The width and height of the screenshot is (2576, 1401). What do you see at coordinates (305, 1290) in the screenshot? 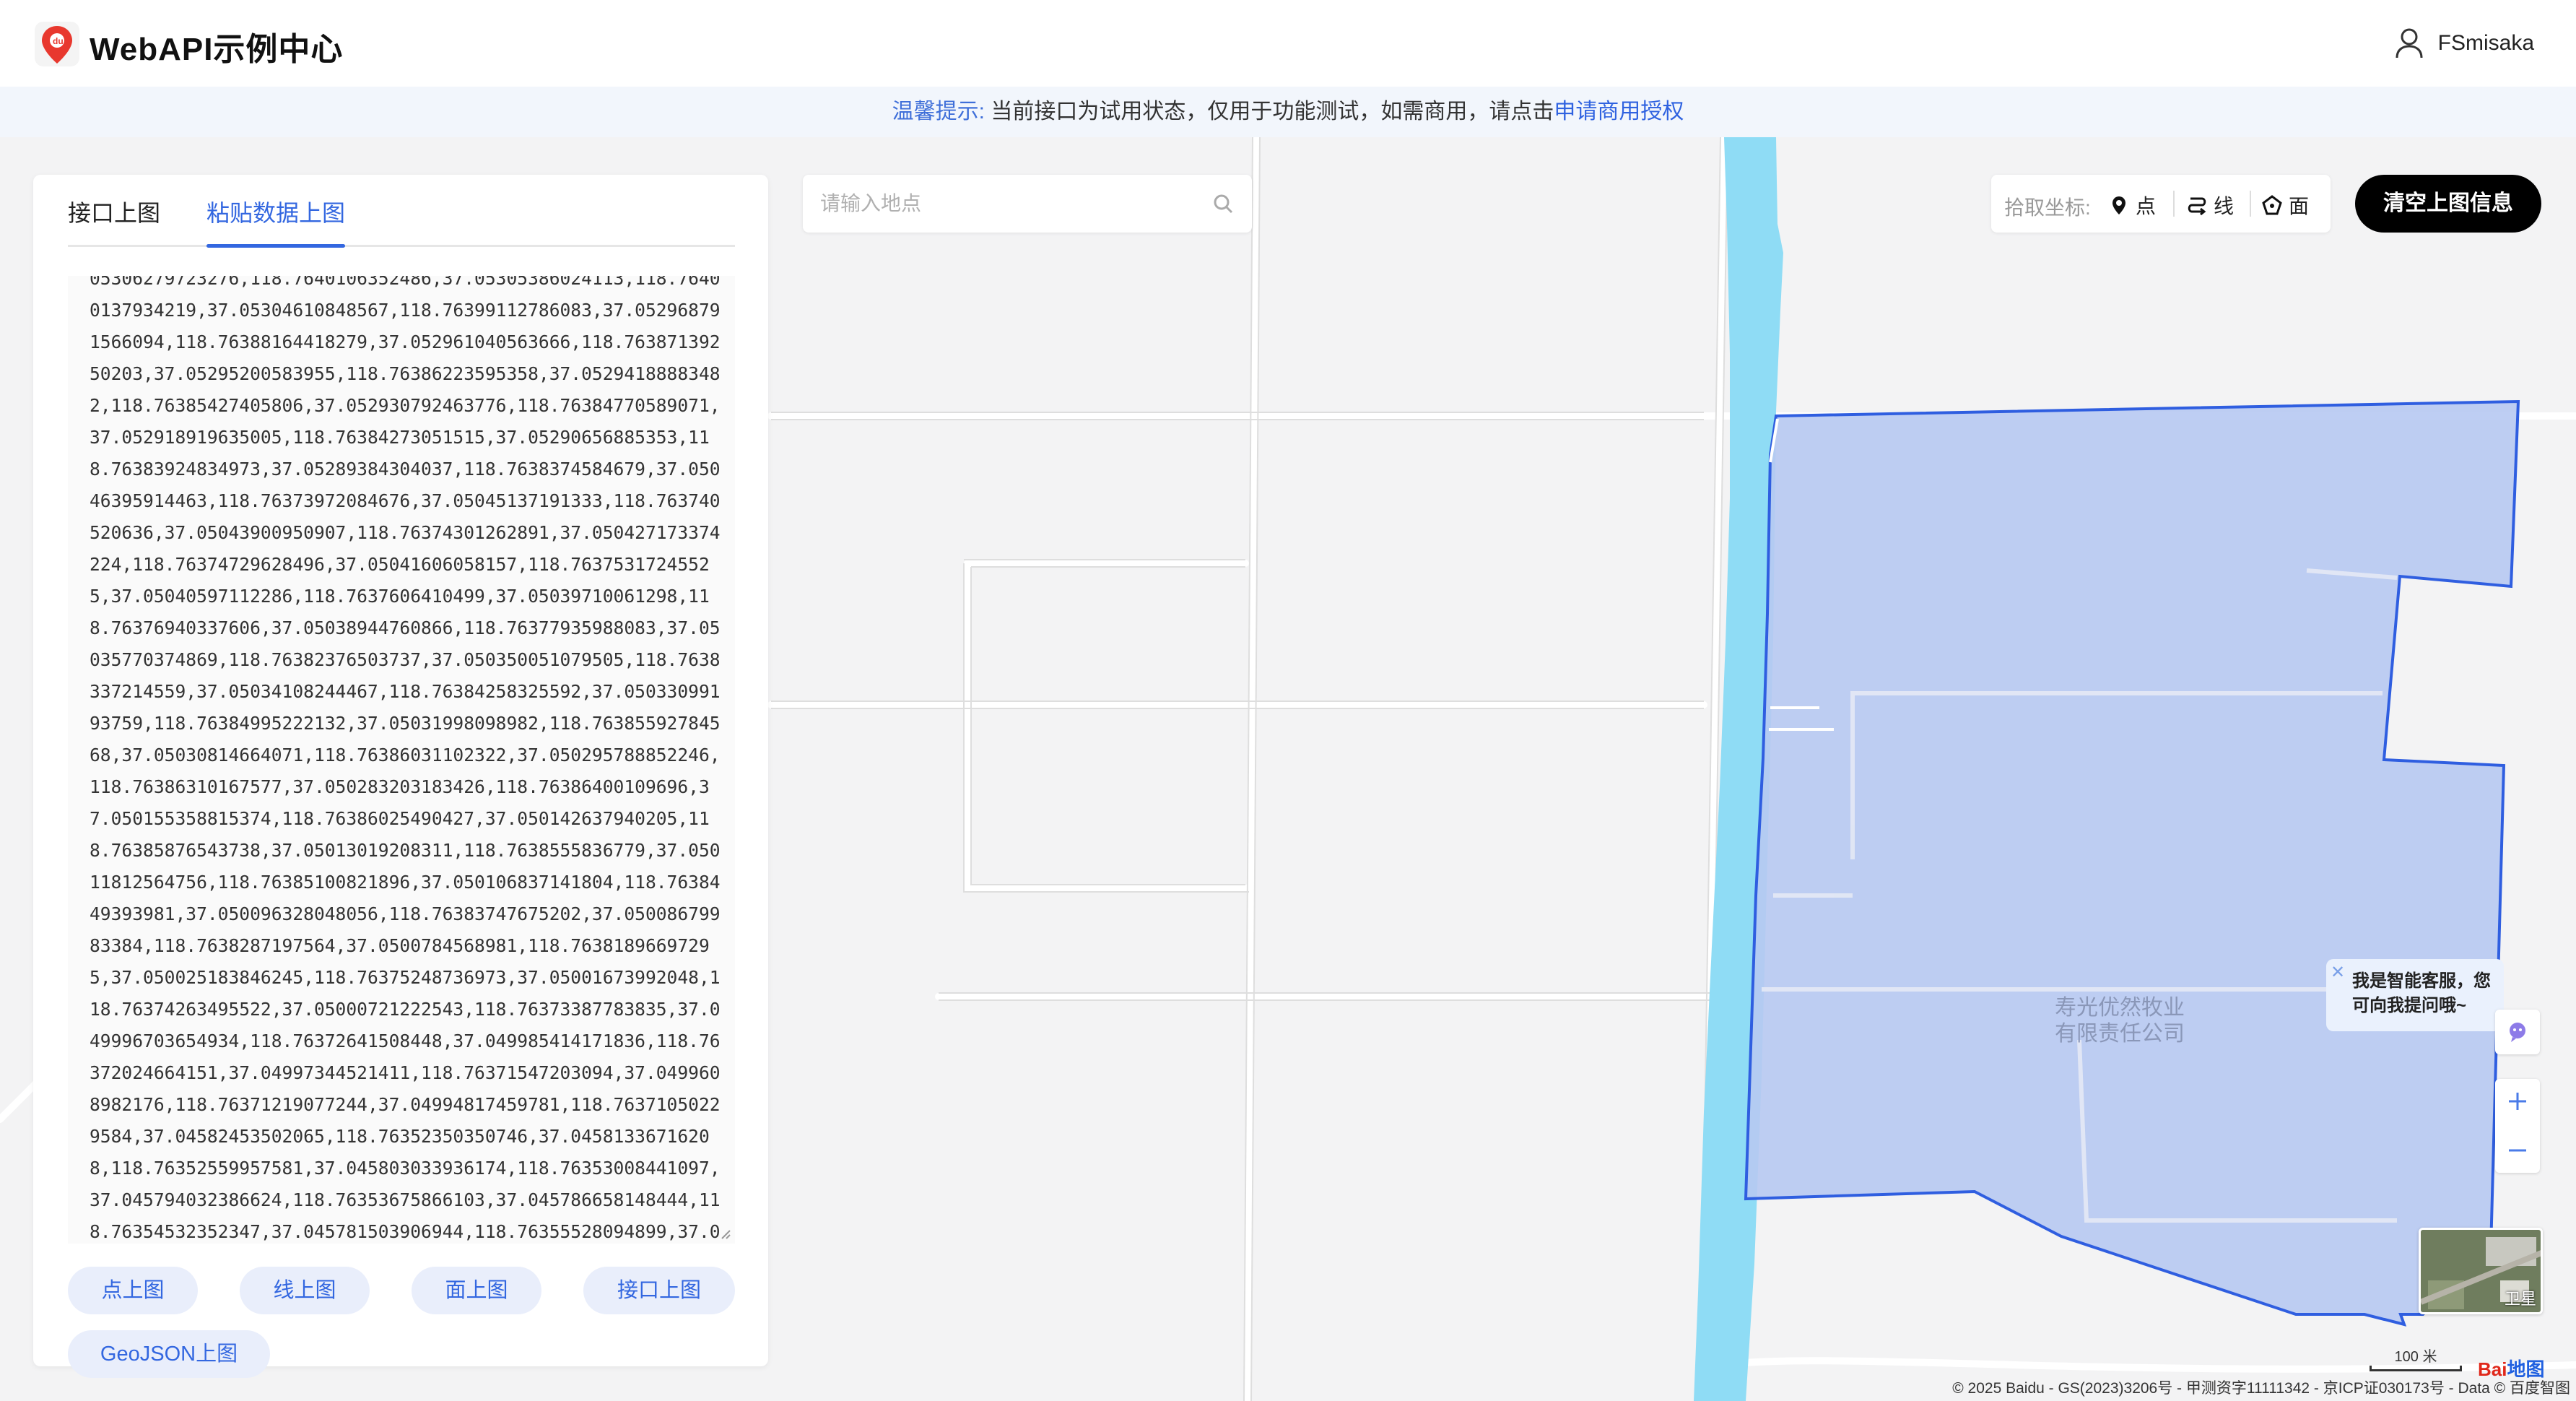
I see `line-upload-button: 线上图` at bounding box center [305, 1290].